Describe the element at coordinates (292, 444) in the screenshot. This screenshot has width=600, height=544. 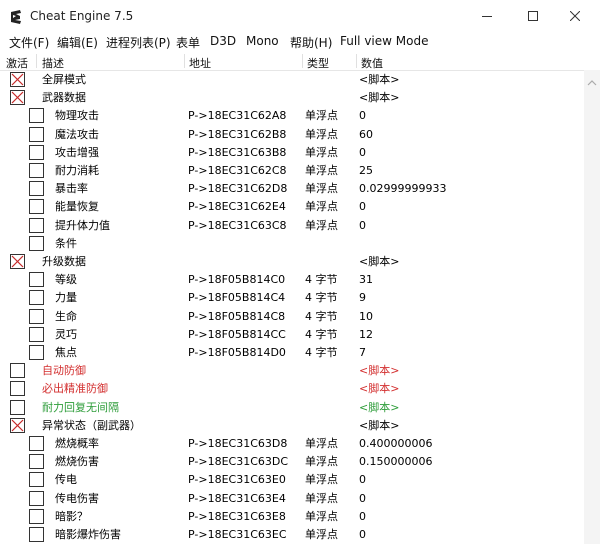
I see `table-row: 燃烧概率 P->18EC31C63D8 单浮点 0.400000006` at that location.